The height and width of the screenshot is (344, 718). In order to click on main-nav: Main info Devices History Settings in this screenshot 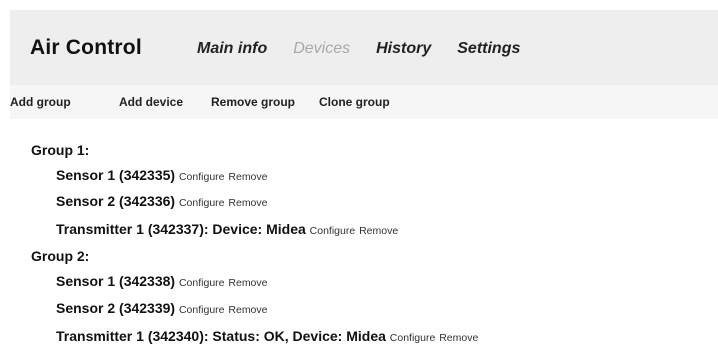, I will do `click(371, 49)`.